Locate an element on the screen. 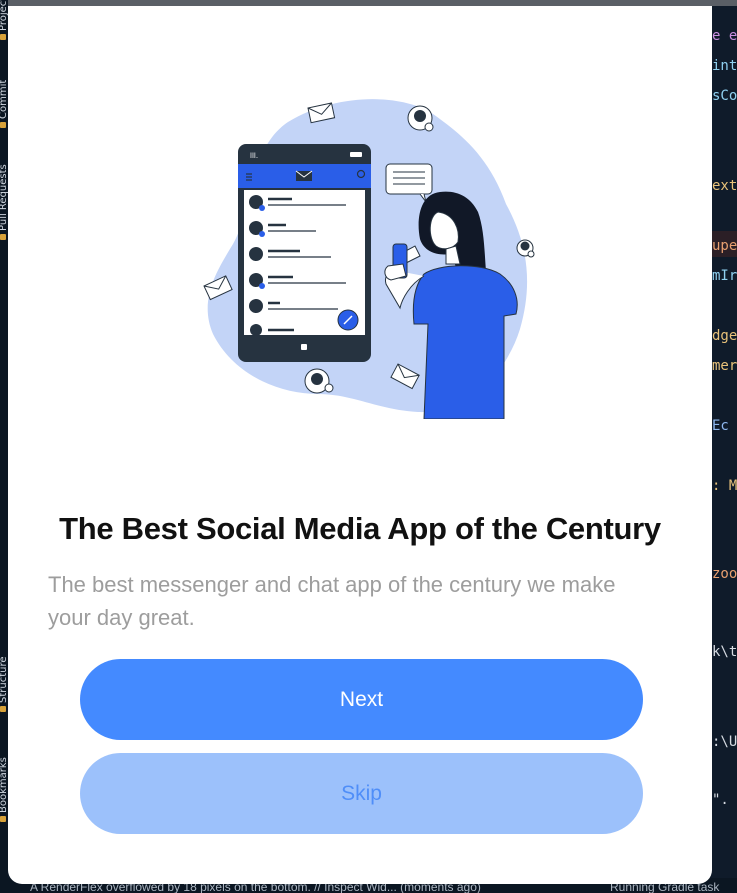 The width and height of the screenshot is (737, 893). code-fragment: dge is located at coordinates (724, 336).